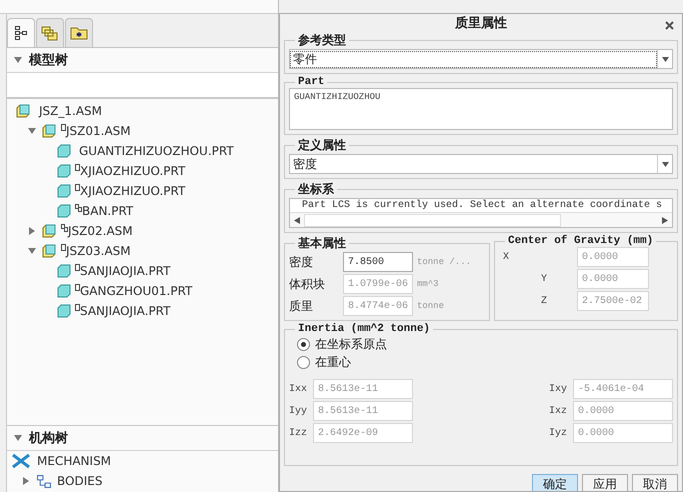  I want to click on mechanism-icon, so click(21, 461).